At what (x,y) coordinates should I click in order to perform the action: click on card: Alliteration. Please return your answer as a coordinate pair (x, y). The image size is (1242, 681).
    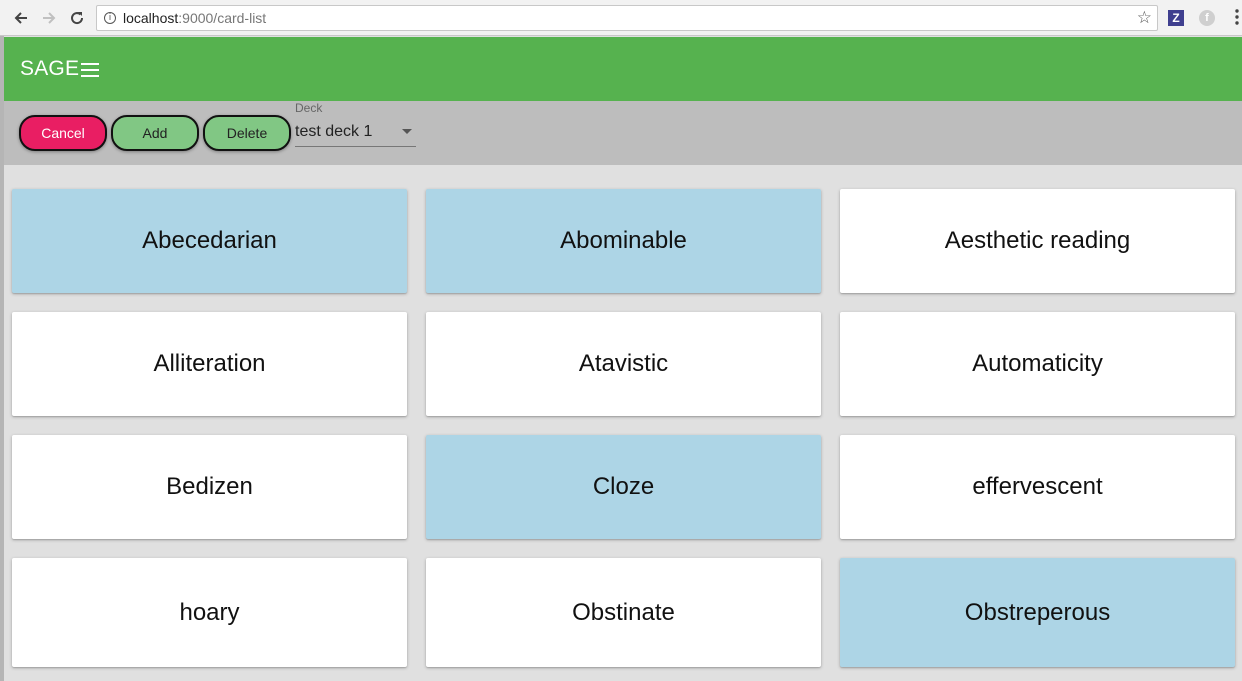
    Looking at the image, I should click on (209, 364).